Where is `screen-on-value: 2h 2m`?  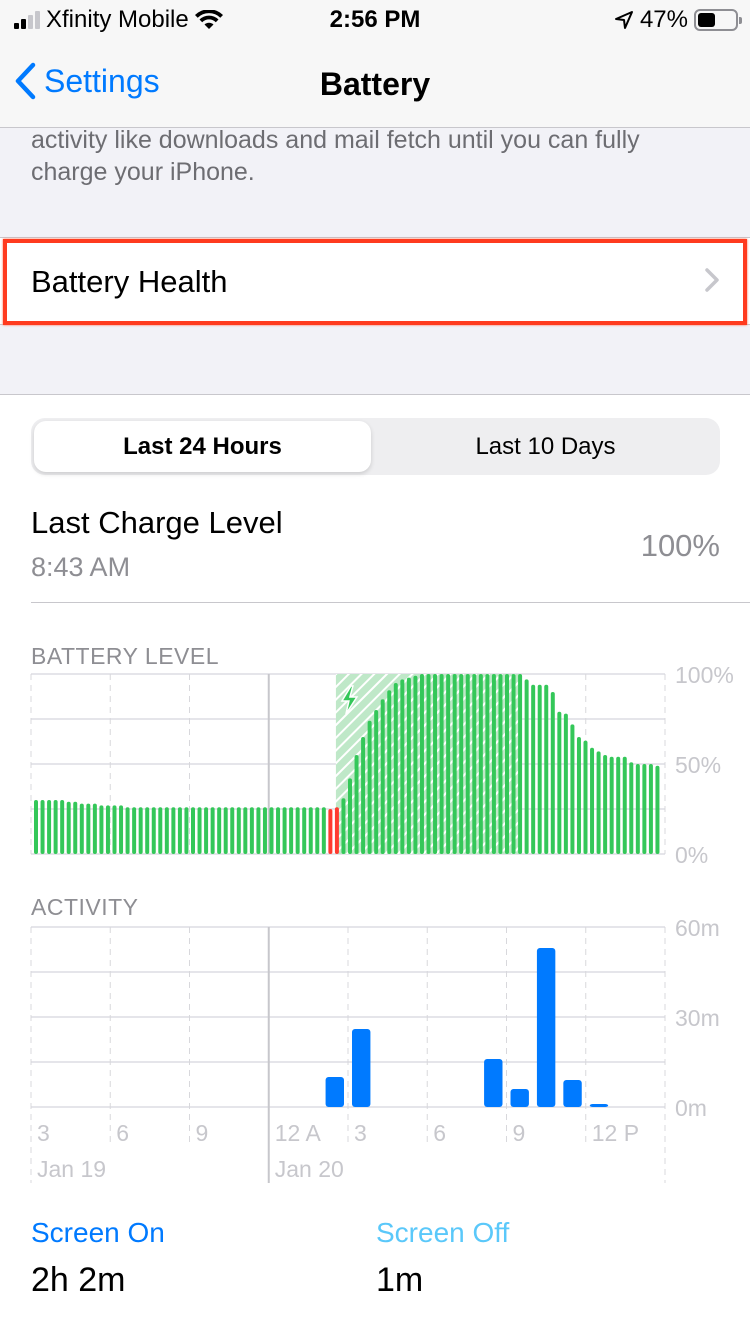
screen-on-value: 2h 2m is located at coordinates (78, 1280).